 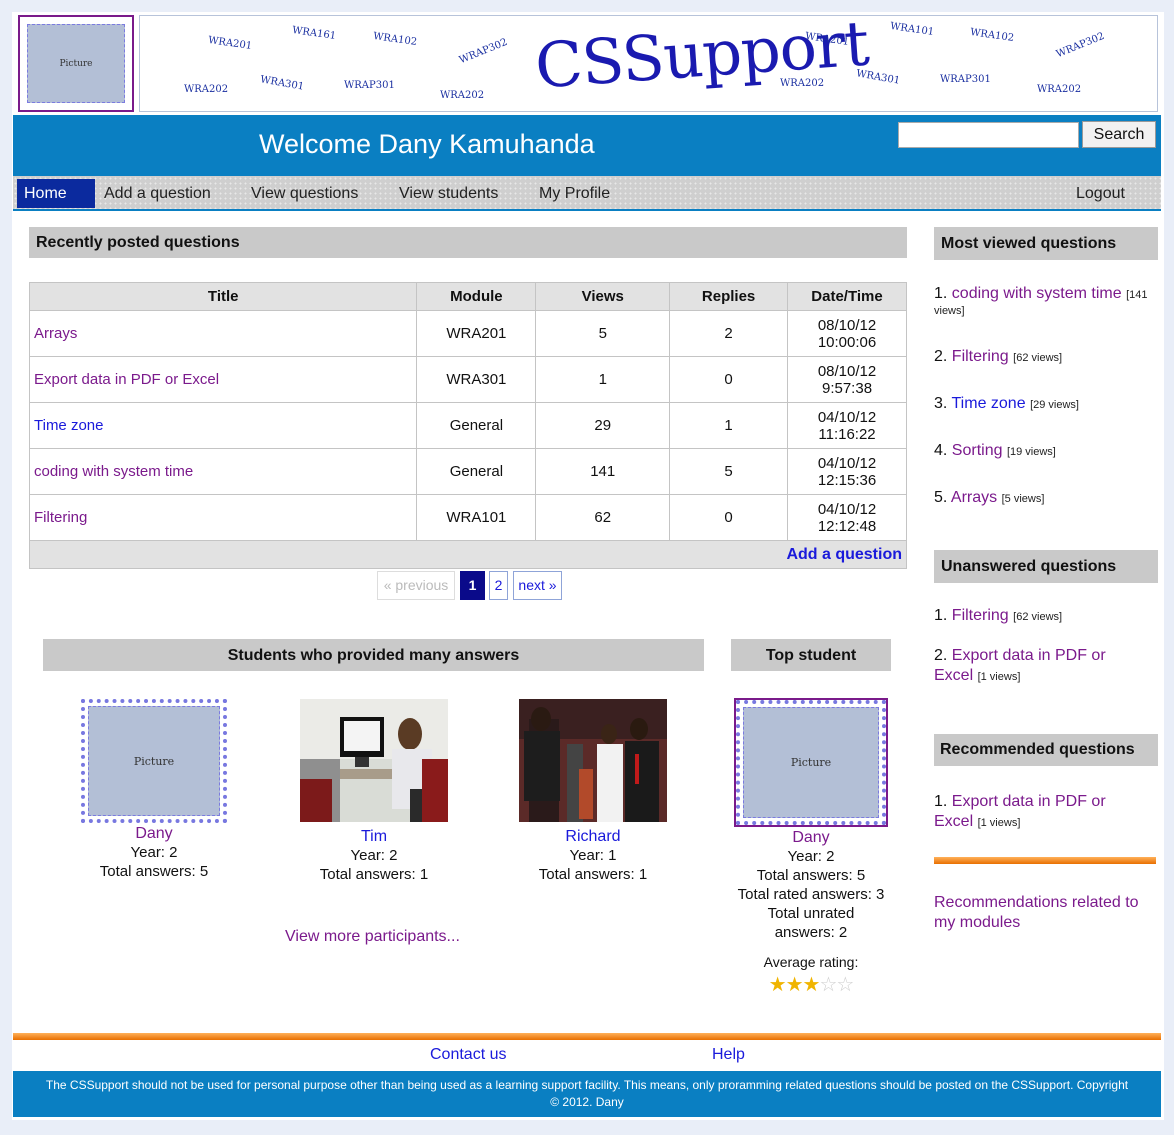 I want to click on recent-heading: Recently posted questions, so click(x=468, y=242).